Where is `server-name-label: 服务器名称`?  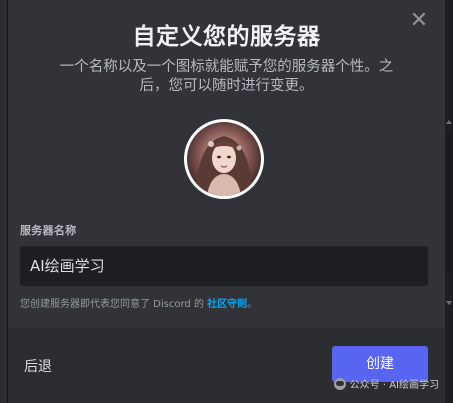
server-name-label: 服务器名称 is located at coordinates (48, 230).